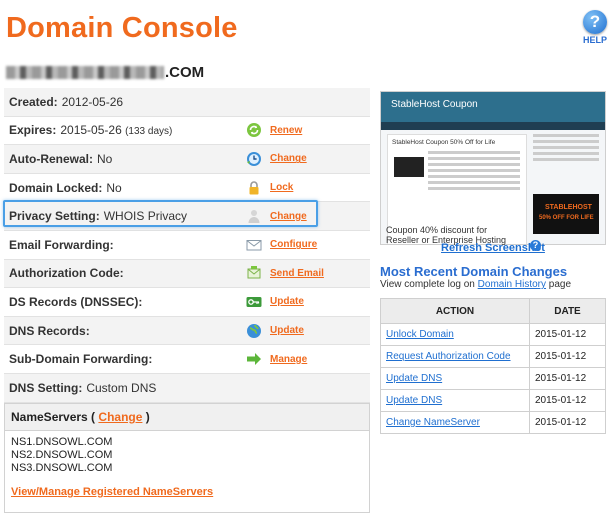  What do you see at coordinates (185, 72) in the screenshot?
I see `domain-suffix: .COM` at bounding box center [185, 72].